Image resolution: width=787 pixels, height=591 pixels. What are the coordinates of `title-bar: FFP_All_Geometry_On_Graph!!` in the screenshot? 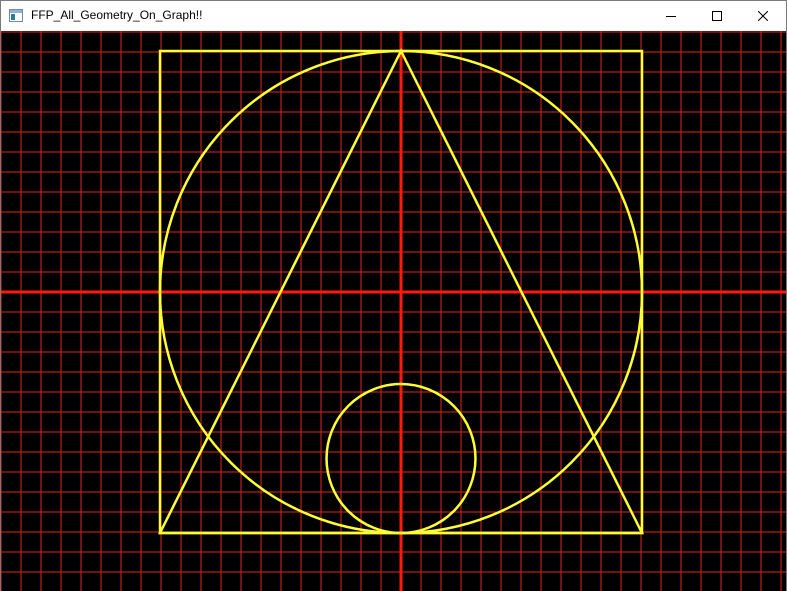 It's located at (393, 16).